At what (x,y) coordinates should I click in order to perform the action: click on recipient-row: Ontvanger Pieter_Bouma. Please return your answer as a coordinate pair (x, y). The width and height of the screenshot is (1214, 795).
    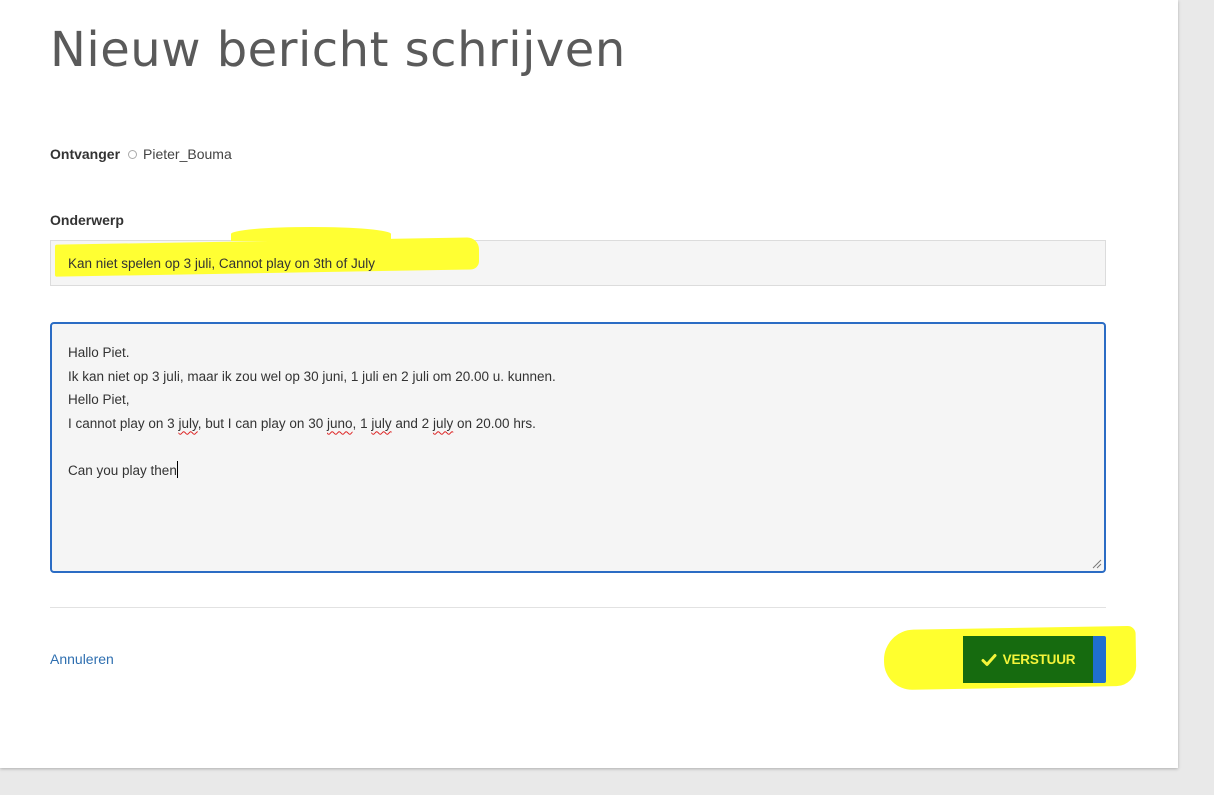
    Looking at the image, I should click on (141, 154).